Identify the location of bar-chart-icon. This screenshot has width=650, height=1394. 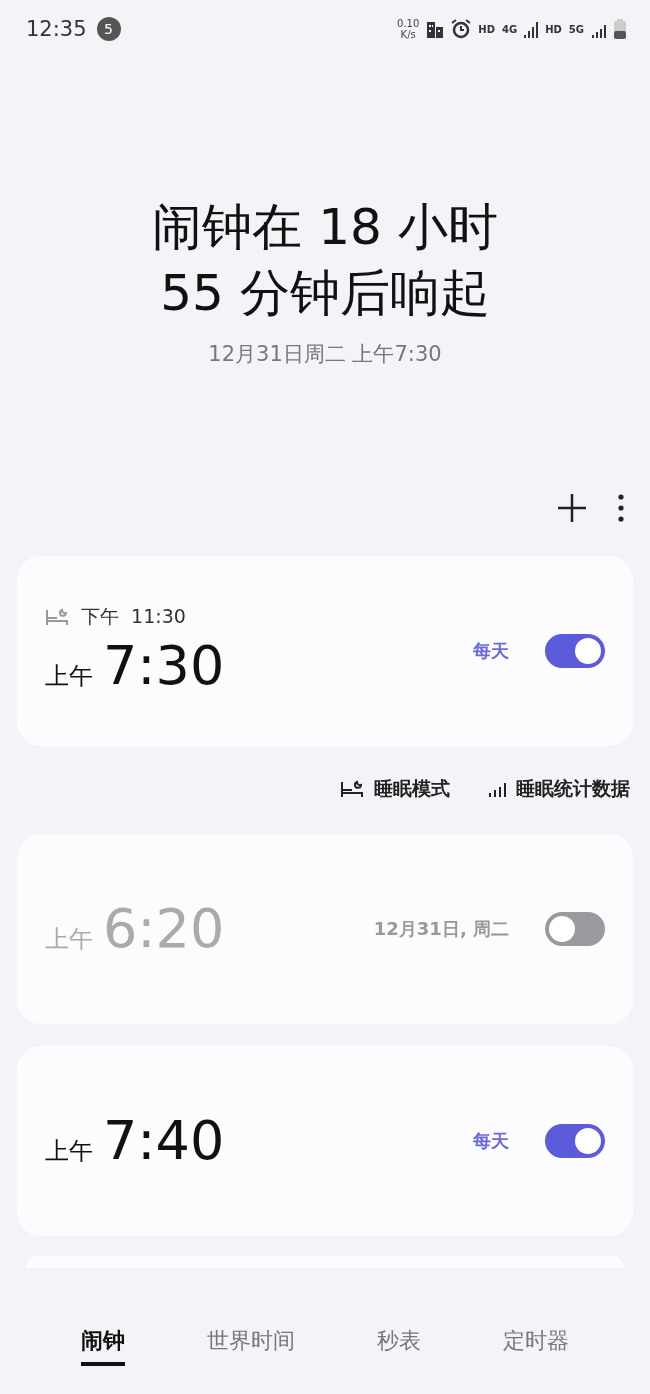
(497, 789).